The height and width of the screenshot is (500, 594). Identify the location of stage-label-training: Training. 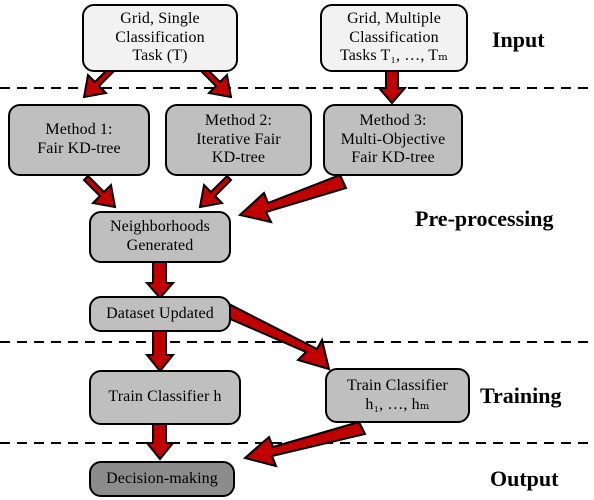
(521, 395).